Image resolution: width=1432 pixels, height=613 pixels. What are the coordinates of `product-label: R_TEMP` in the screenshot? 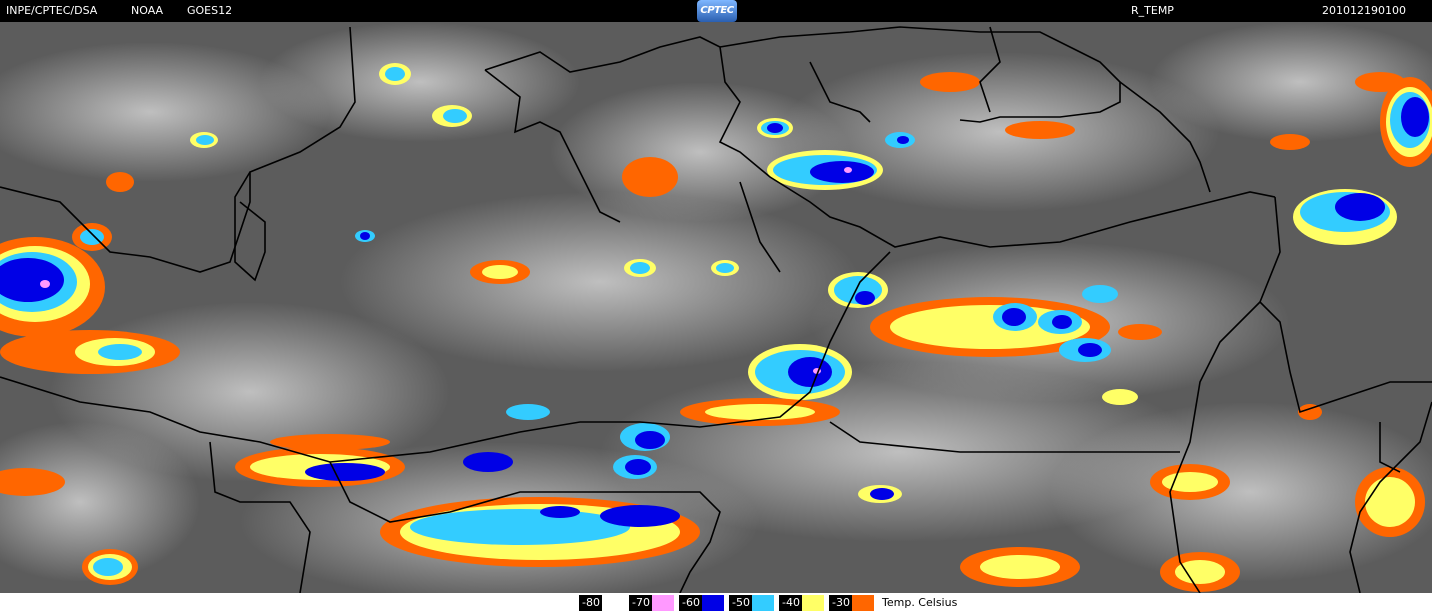 It's located at (1152, 10).